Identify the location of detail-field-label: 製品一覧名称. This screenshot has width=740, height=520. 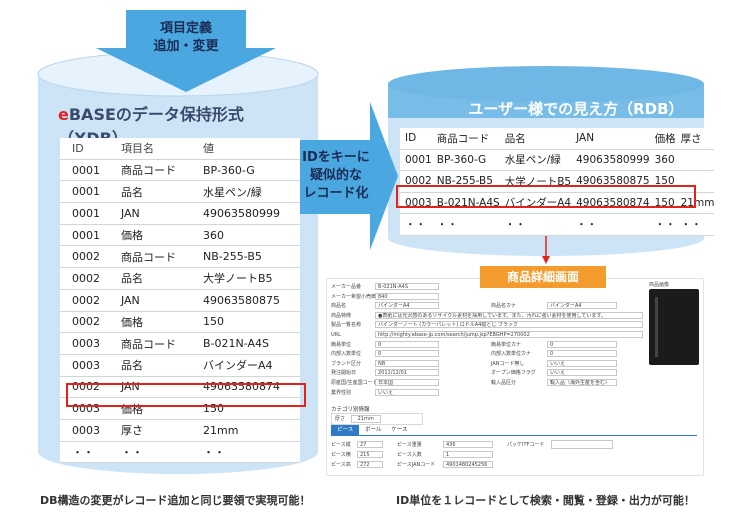
(346, 325).